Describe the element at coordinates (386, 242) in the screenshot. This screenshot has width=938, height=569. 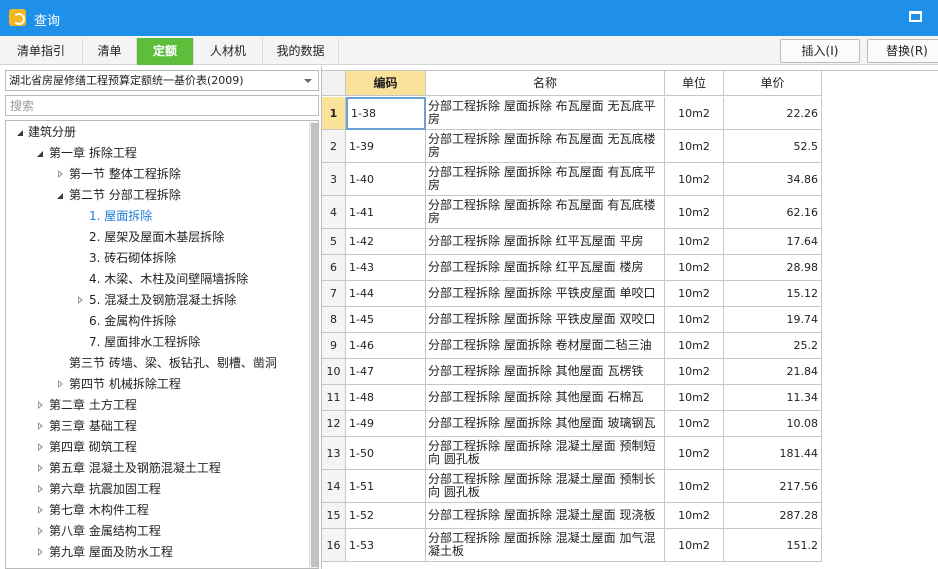
I see `code-cell: 1-42` at that location.